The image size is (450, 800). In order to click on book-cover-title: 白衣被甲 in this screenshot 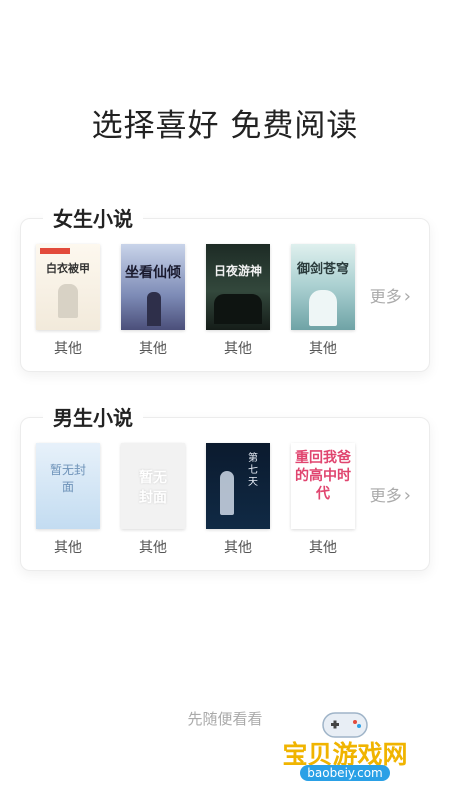, I will do `click(68, 268)`.